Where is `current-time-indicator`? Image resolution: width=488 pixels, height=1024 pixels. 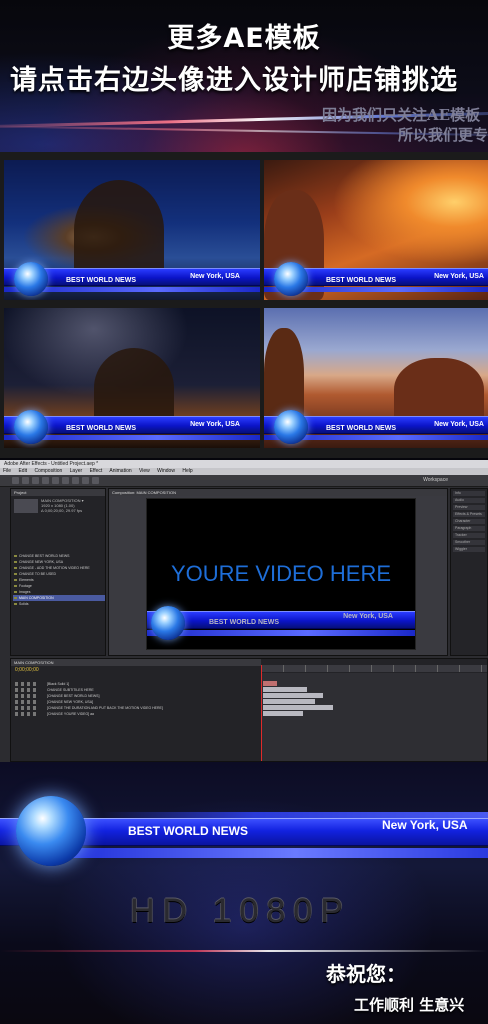
current-time-indicator is located at coordinates (261, 713).